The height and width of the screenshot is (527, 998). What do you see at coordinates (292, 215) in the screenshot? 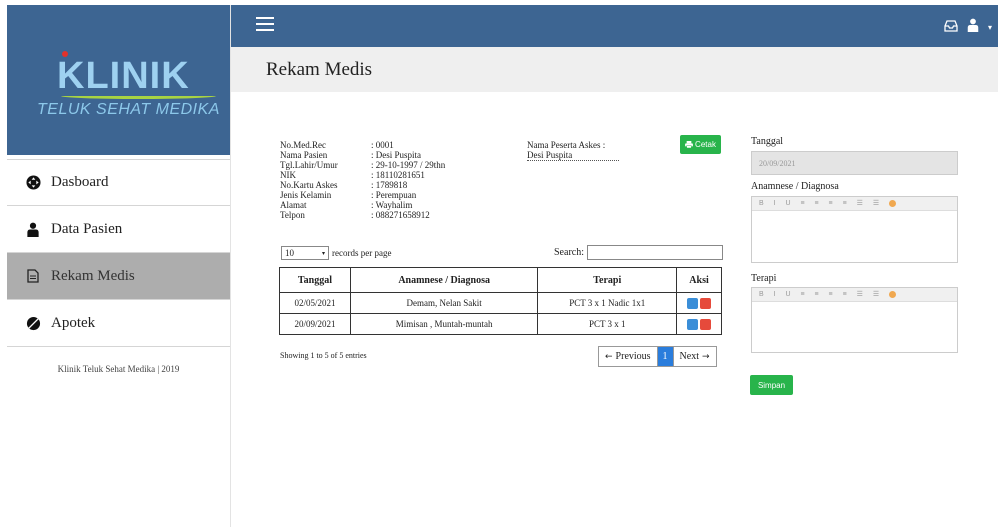
I see `info-label: Telpon` at bounding box center [292, 215].